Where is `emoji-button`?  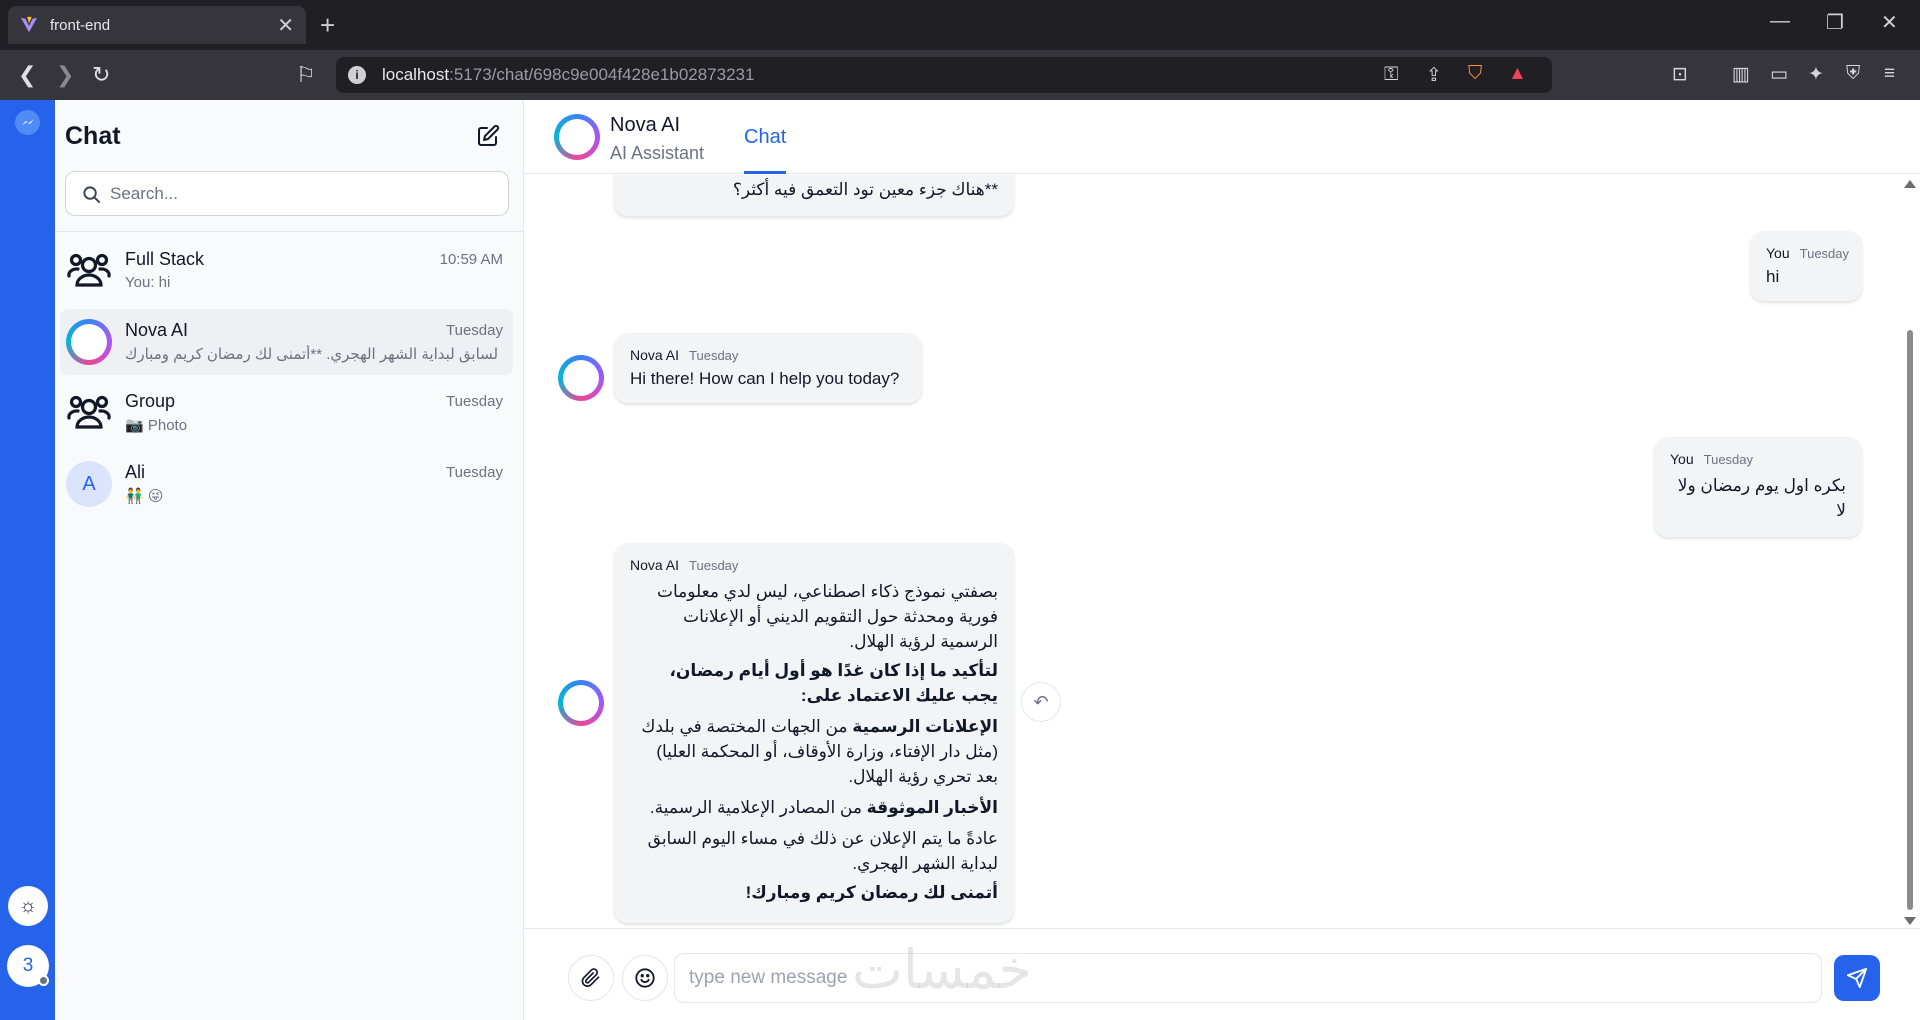
emoji-button is located at coordinates (645, 978).